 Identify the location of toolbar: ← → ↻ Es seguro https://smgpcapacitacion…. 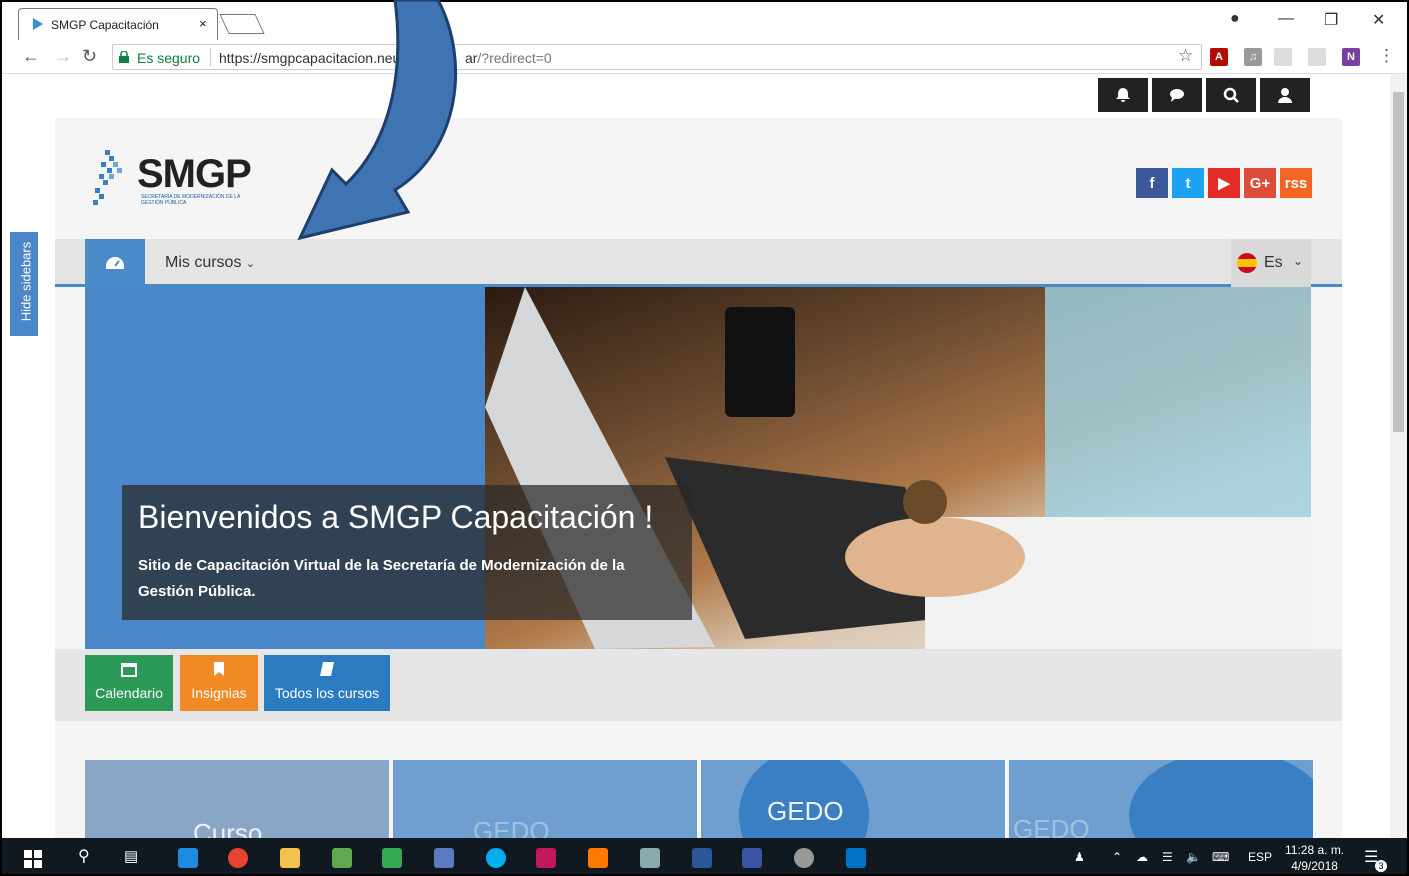
(704, 57).